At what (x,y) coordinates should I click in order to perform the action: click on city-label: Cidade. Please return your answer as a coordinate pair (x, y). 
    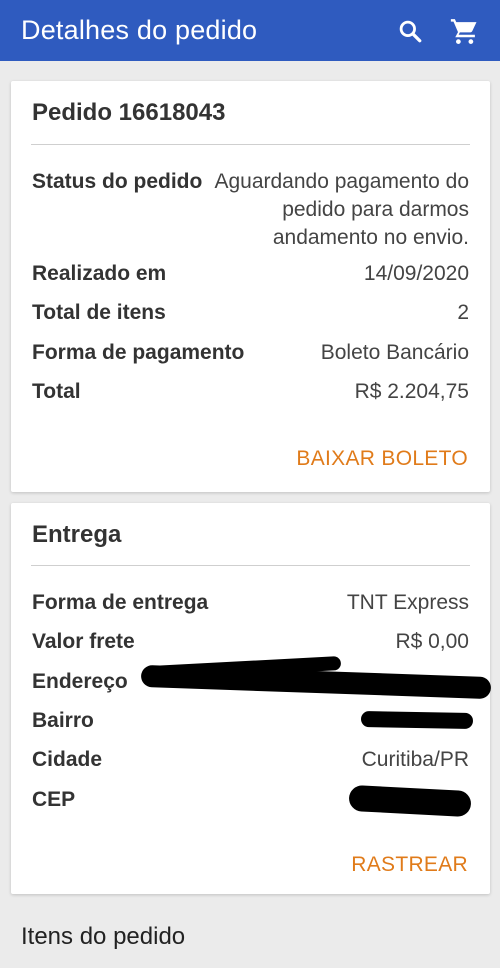
    Looking at the image, I should click on (67, 759).